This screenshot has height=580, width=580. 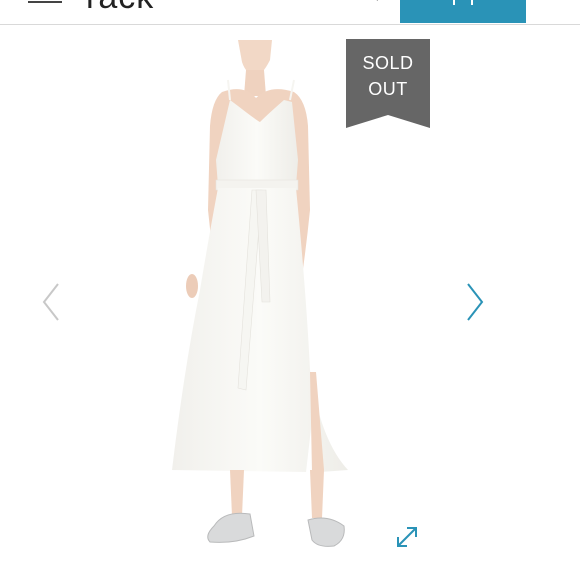 What do you see at coordinates (45, 3) in the screenshot?
I see `hamburger-icon` at bounding box center [45, 3].